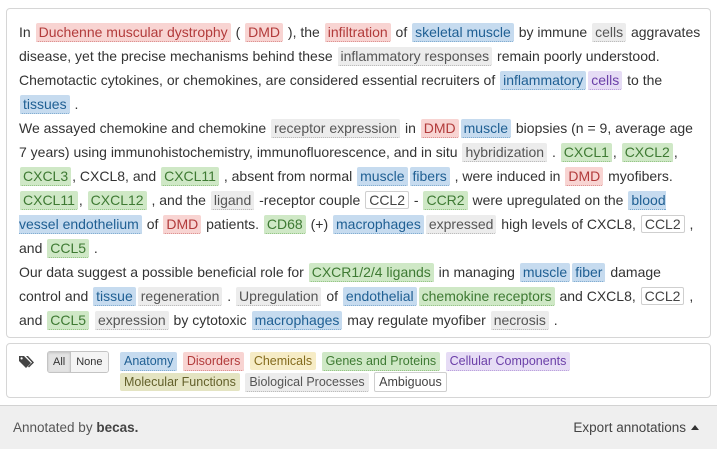 Image resolution: width=717 pixels, height=449 pixels. I want to click on annotated-prefix: Annotated by, so click(55, 427).